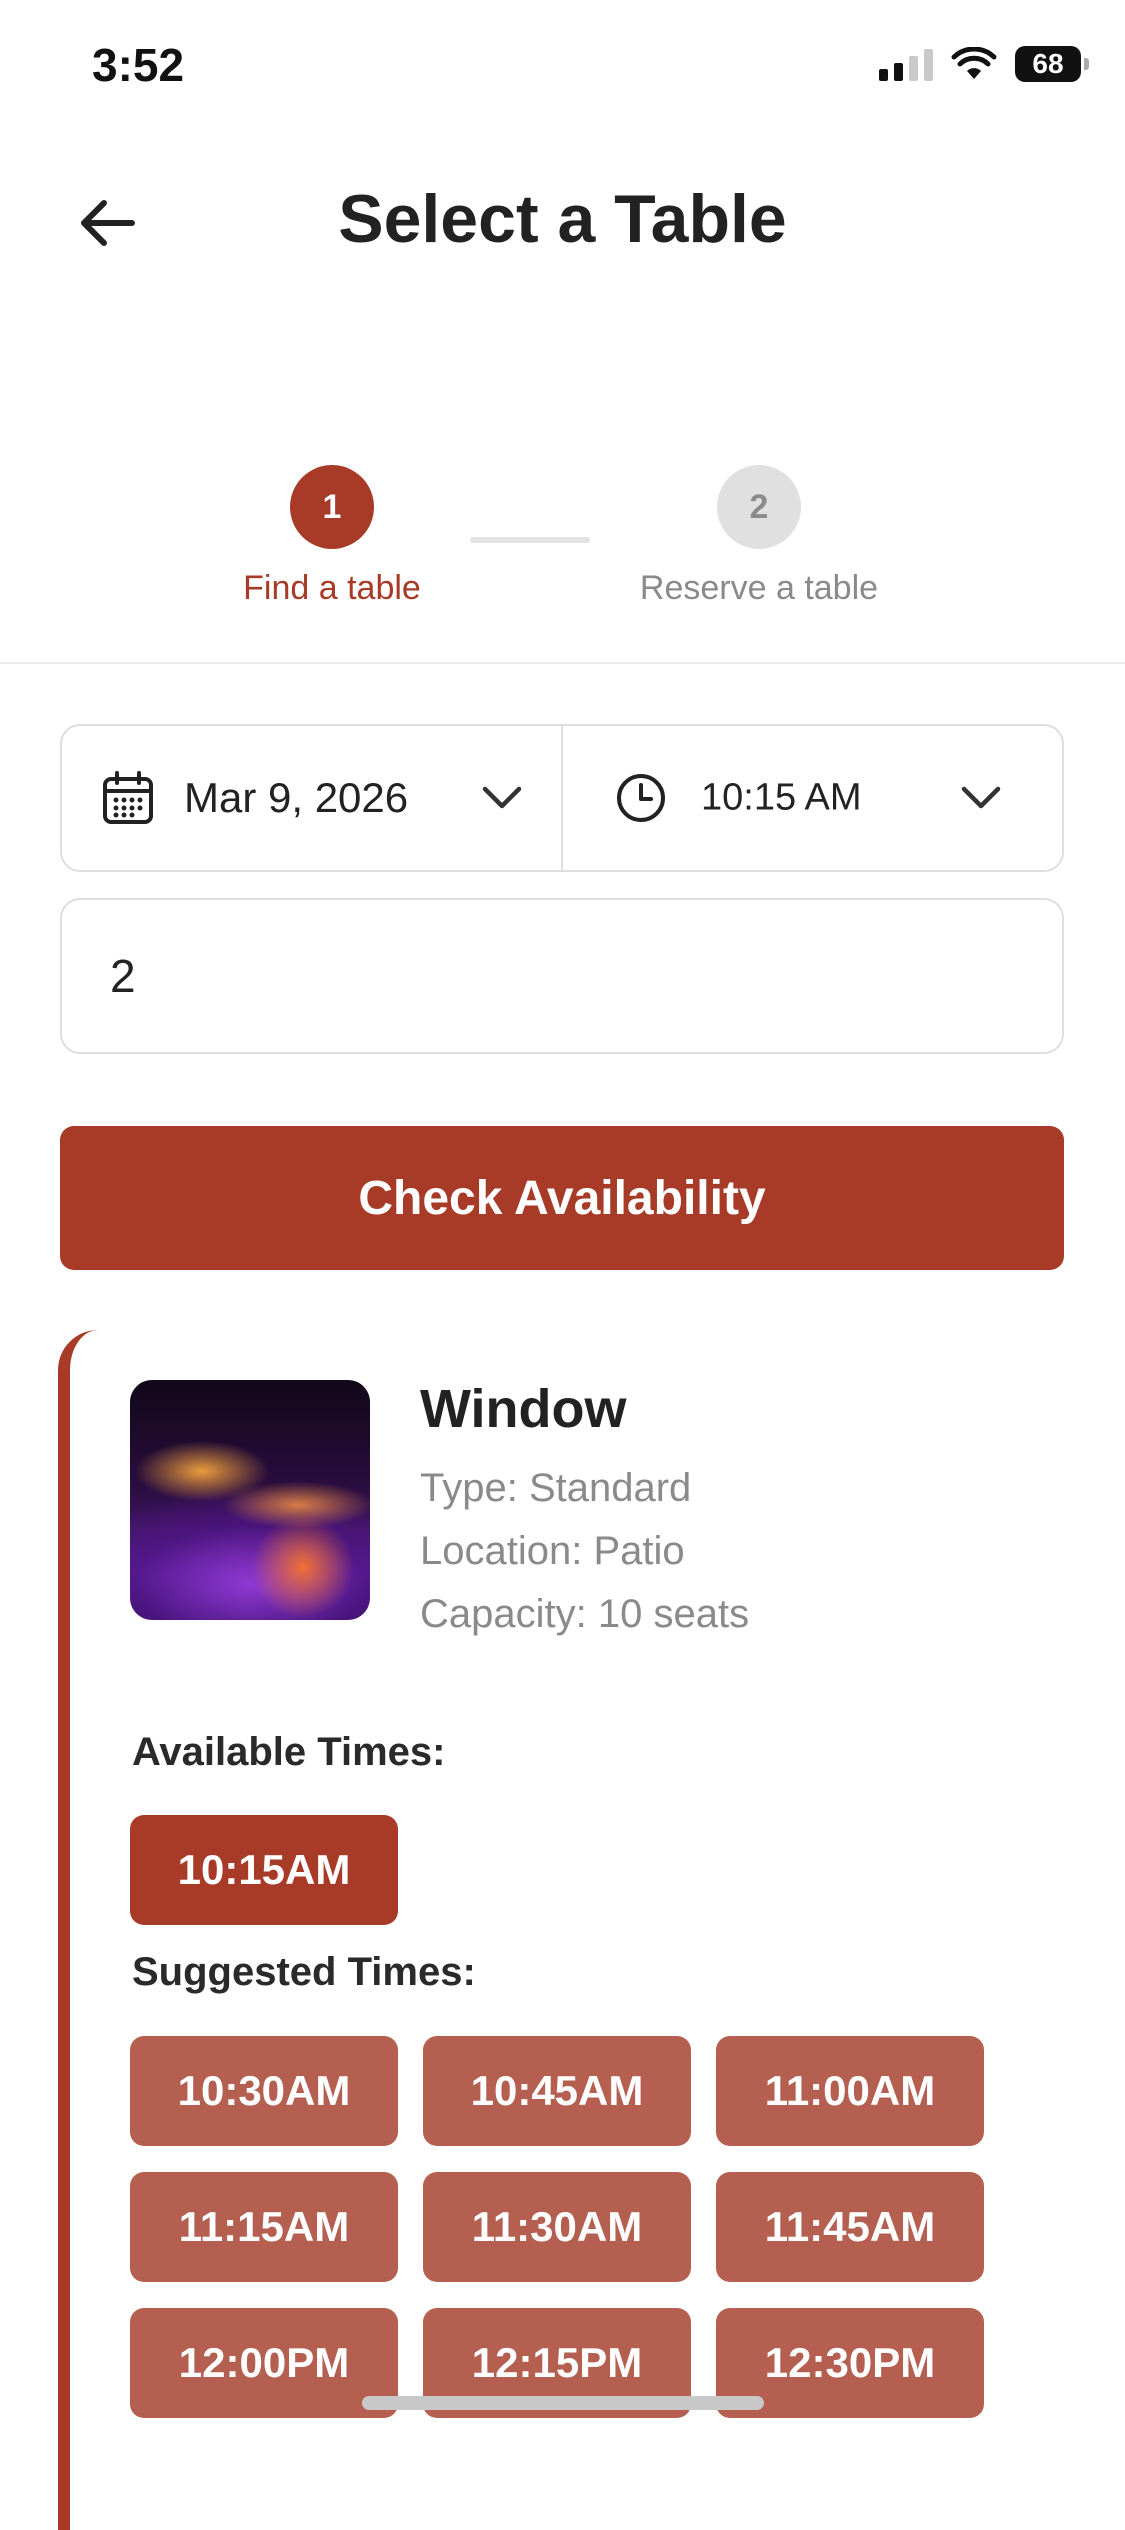  I want to click on time-slot-button: 12:00PM, so click(264, 2363).